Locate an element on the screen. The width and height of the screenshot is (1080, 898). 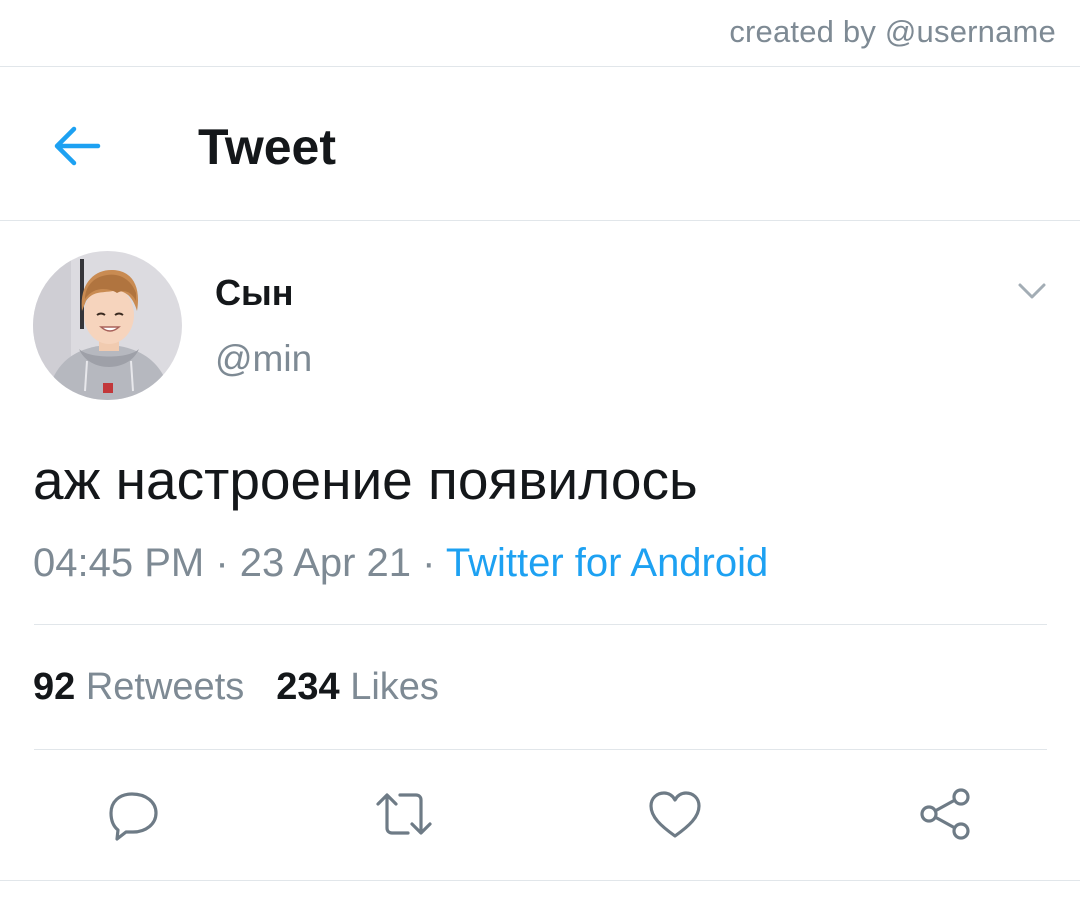
share-button is located at coordinates (946, 814).